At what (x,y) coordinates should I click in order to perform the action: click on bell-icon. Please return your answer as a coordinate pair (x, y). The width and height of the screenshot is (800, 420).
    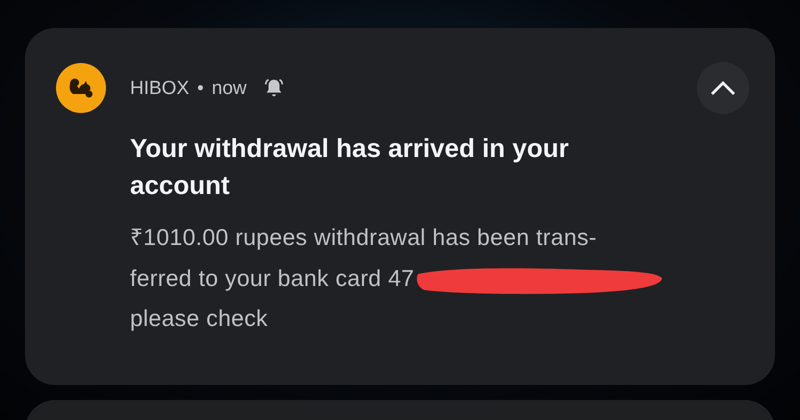
    Looking at the image, I should click on (273, 88).